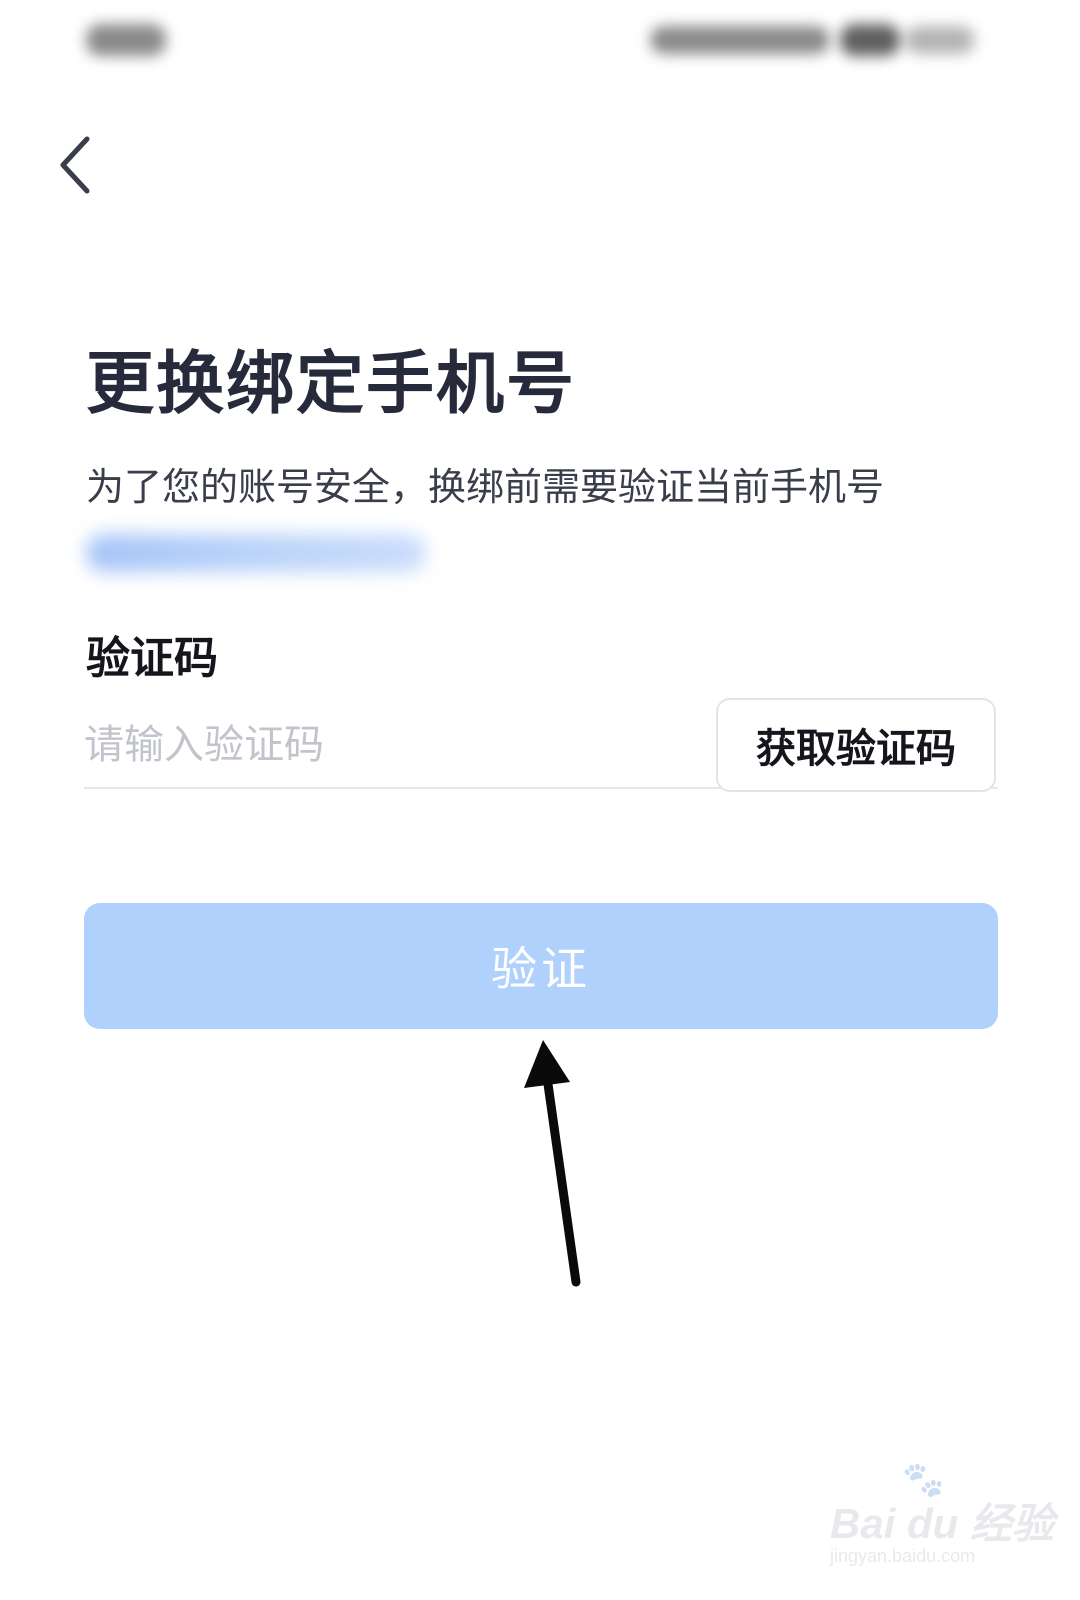 This screenshot has width=1080, height=1600. What do you see at coordinates (903, 1556) in the screenshot?
I see `watermark-url: jingyan.baidu.com` at bounding box center [903, 1556].